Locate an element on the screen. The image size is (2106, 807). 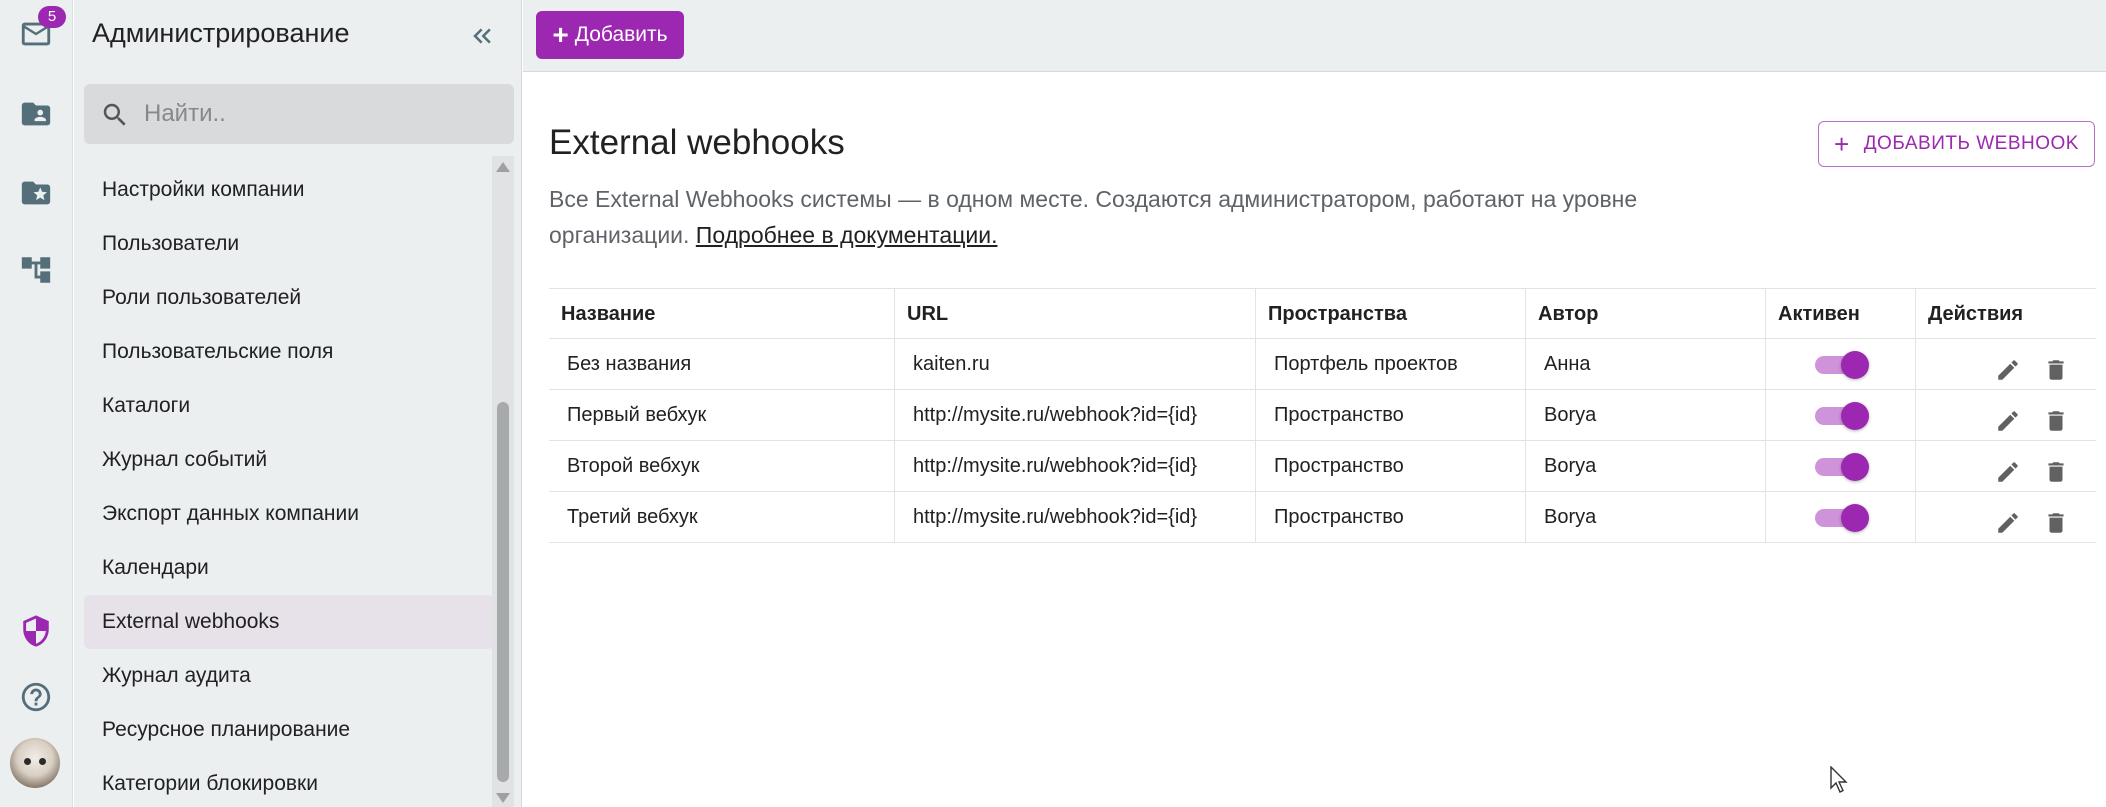
top-bar: + Добавить is located at coordinates (1314, 36).